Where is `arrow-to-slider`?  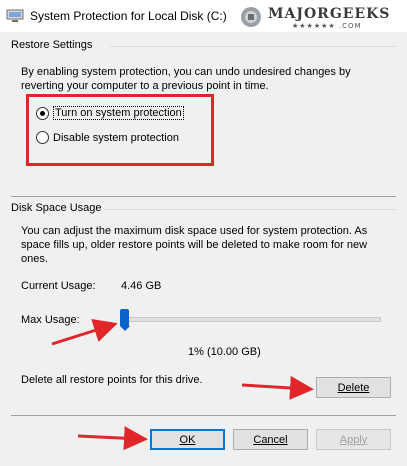
arrow-to-slider is located at coordinates (84, 332).